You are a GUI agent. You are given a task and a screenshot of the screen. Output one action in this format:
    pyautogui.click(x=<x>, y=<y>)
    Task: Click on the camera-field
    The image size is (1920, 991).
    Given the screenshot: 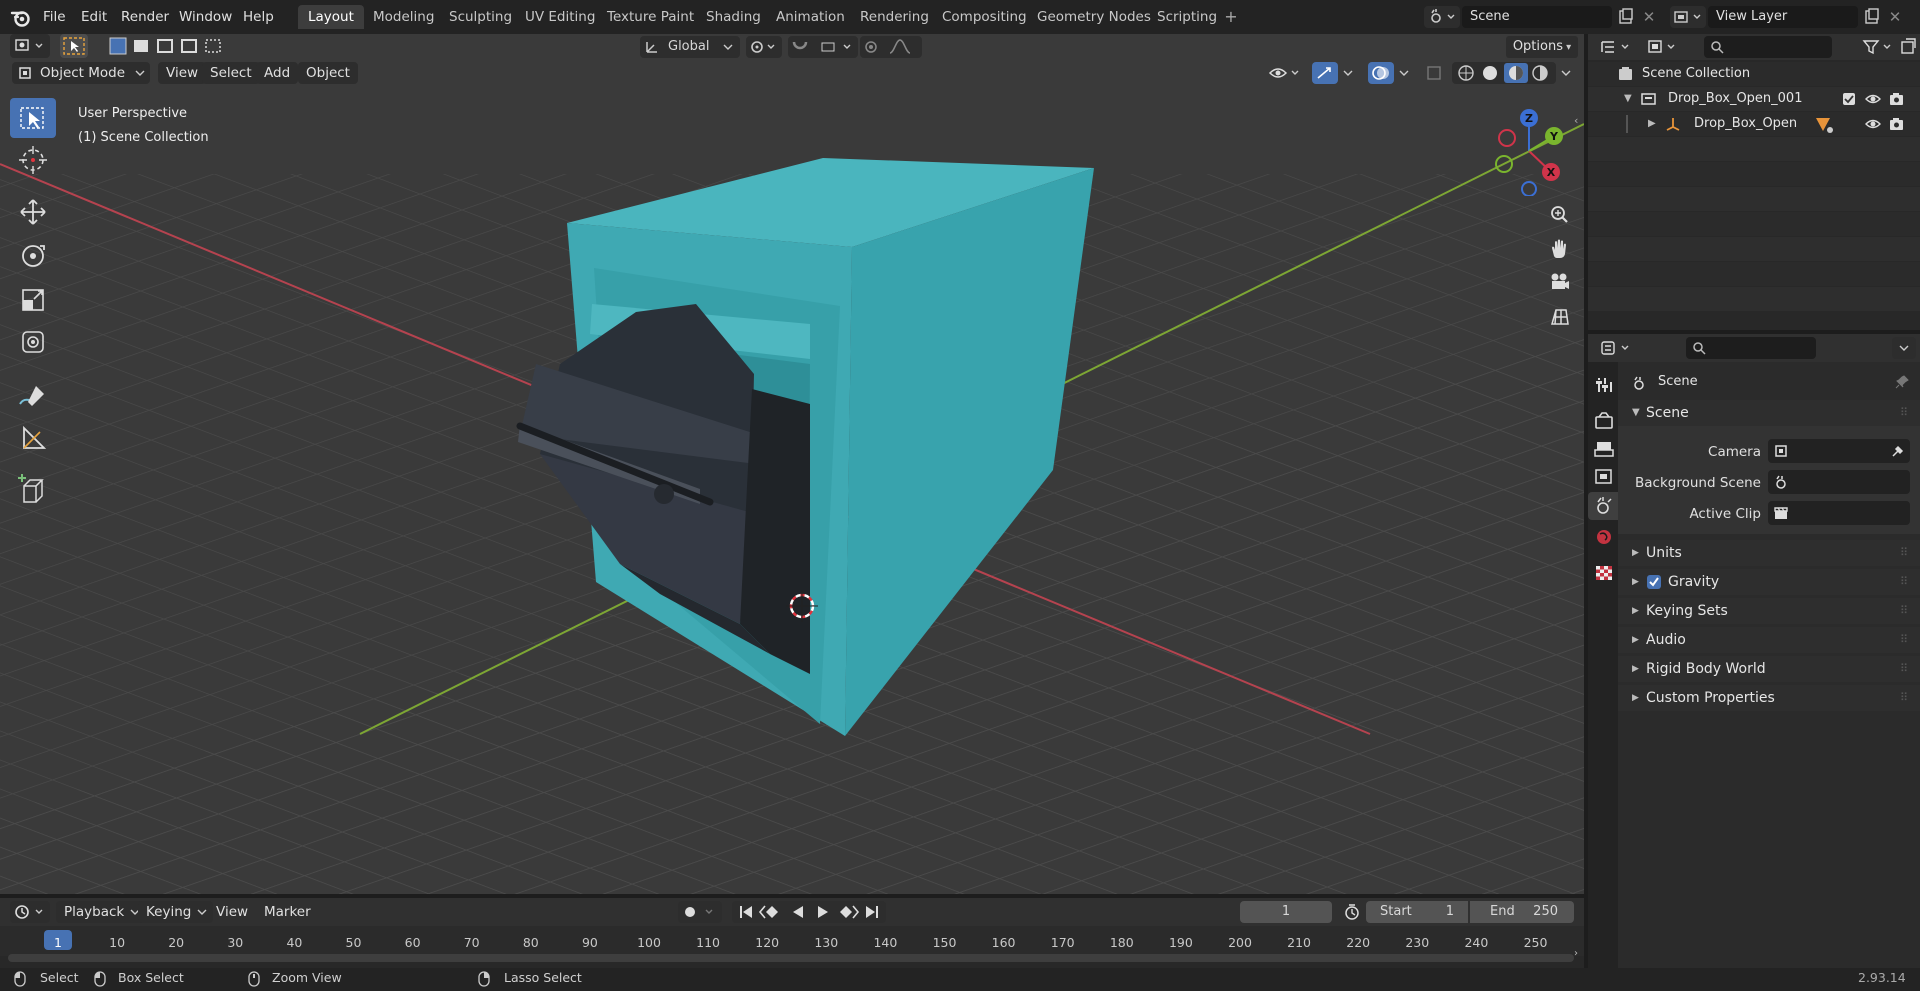 What is the action you would take?
    pyautogui.click(x=1839, y=451)
    